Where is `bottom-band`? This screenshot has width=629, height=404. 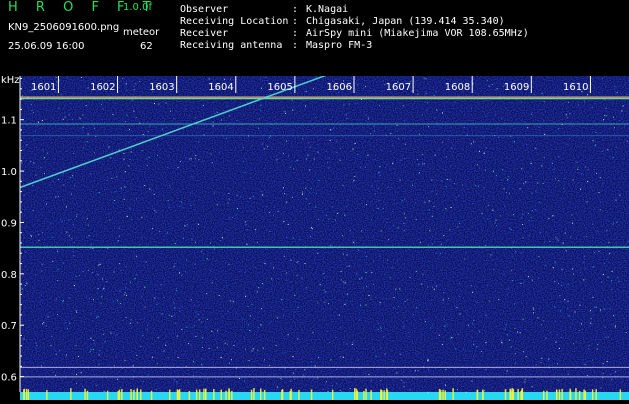
bottom-band is located at coordinates (324, 396).